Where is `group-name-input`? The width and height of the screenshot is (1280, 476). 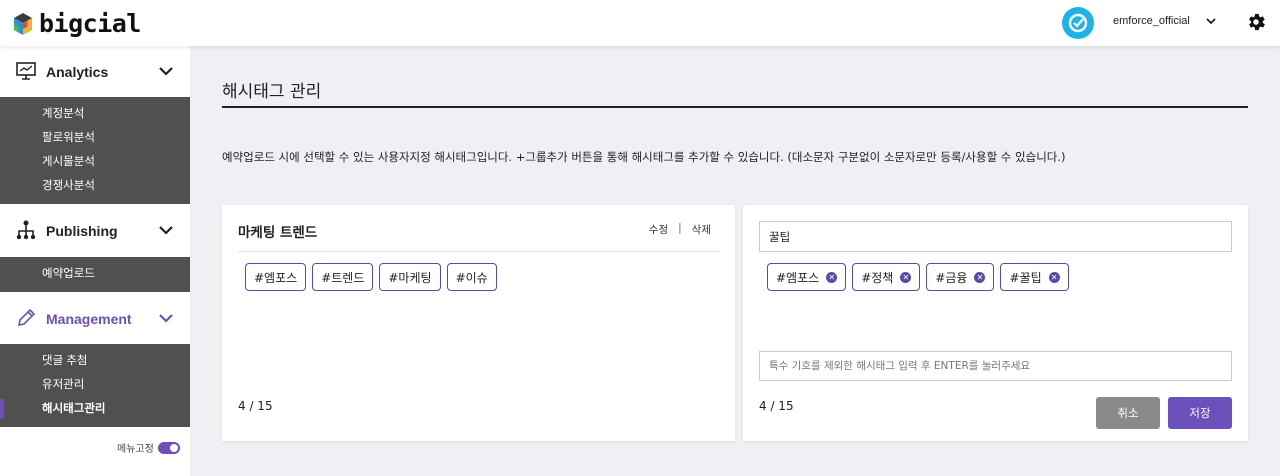 group-name-input is located at coordinates (995, 236).